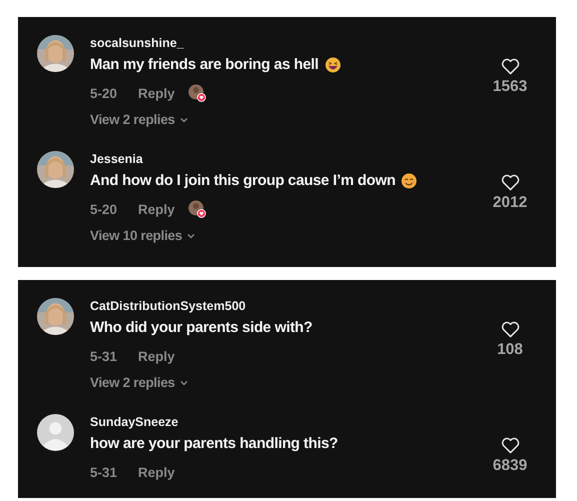 This screenshot has width=577, height=501. Describe the element at coordinates (285, 422) in the screenshot. I see `username: SundaySneeze` at that location.